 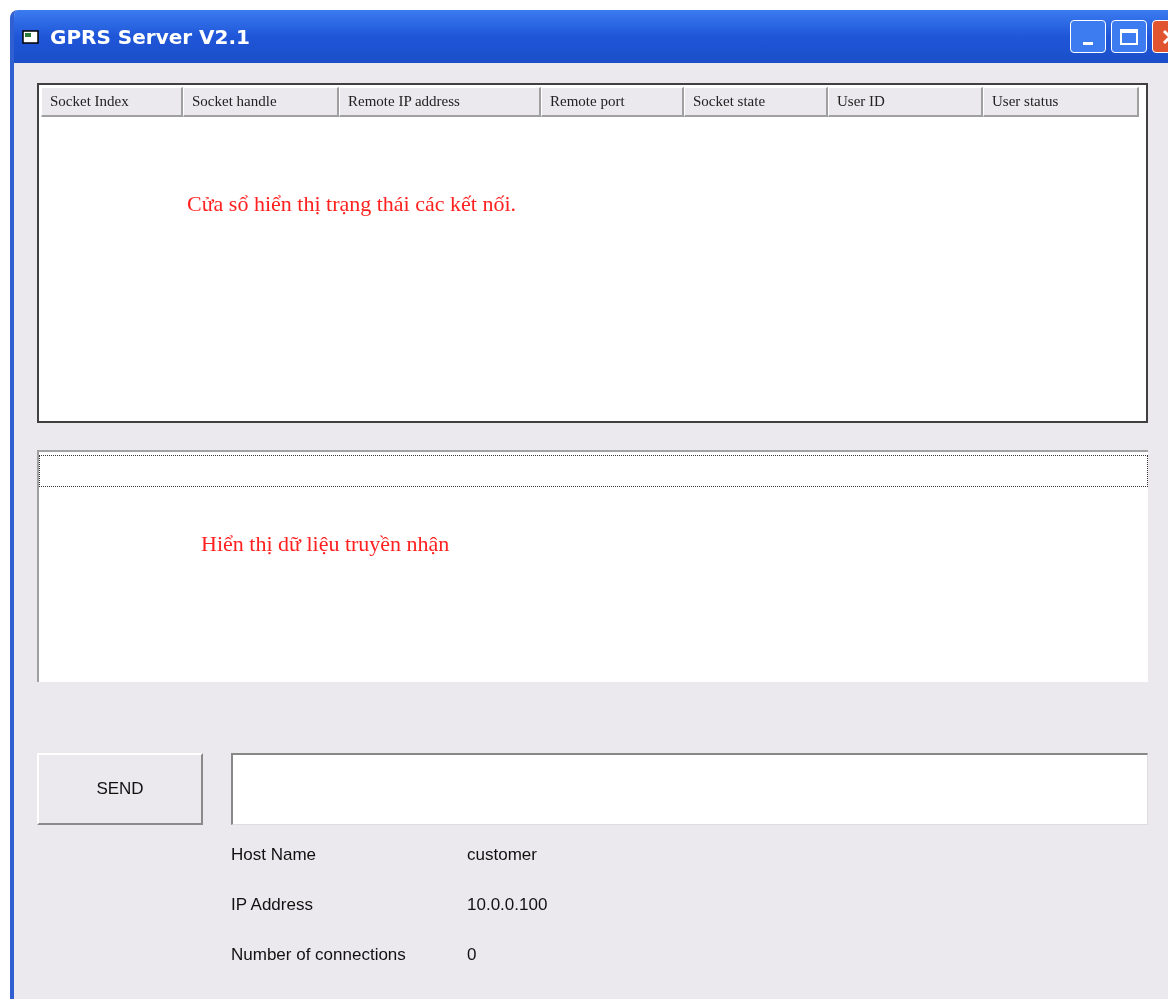 What do you see at coordinates (1129, 36) in the screenshot?
I see `maximize-button` at bounding box center [1129, 36].